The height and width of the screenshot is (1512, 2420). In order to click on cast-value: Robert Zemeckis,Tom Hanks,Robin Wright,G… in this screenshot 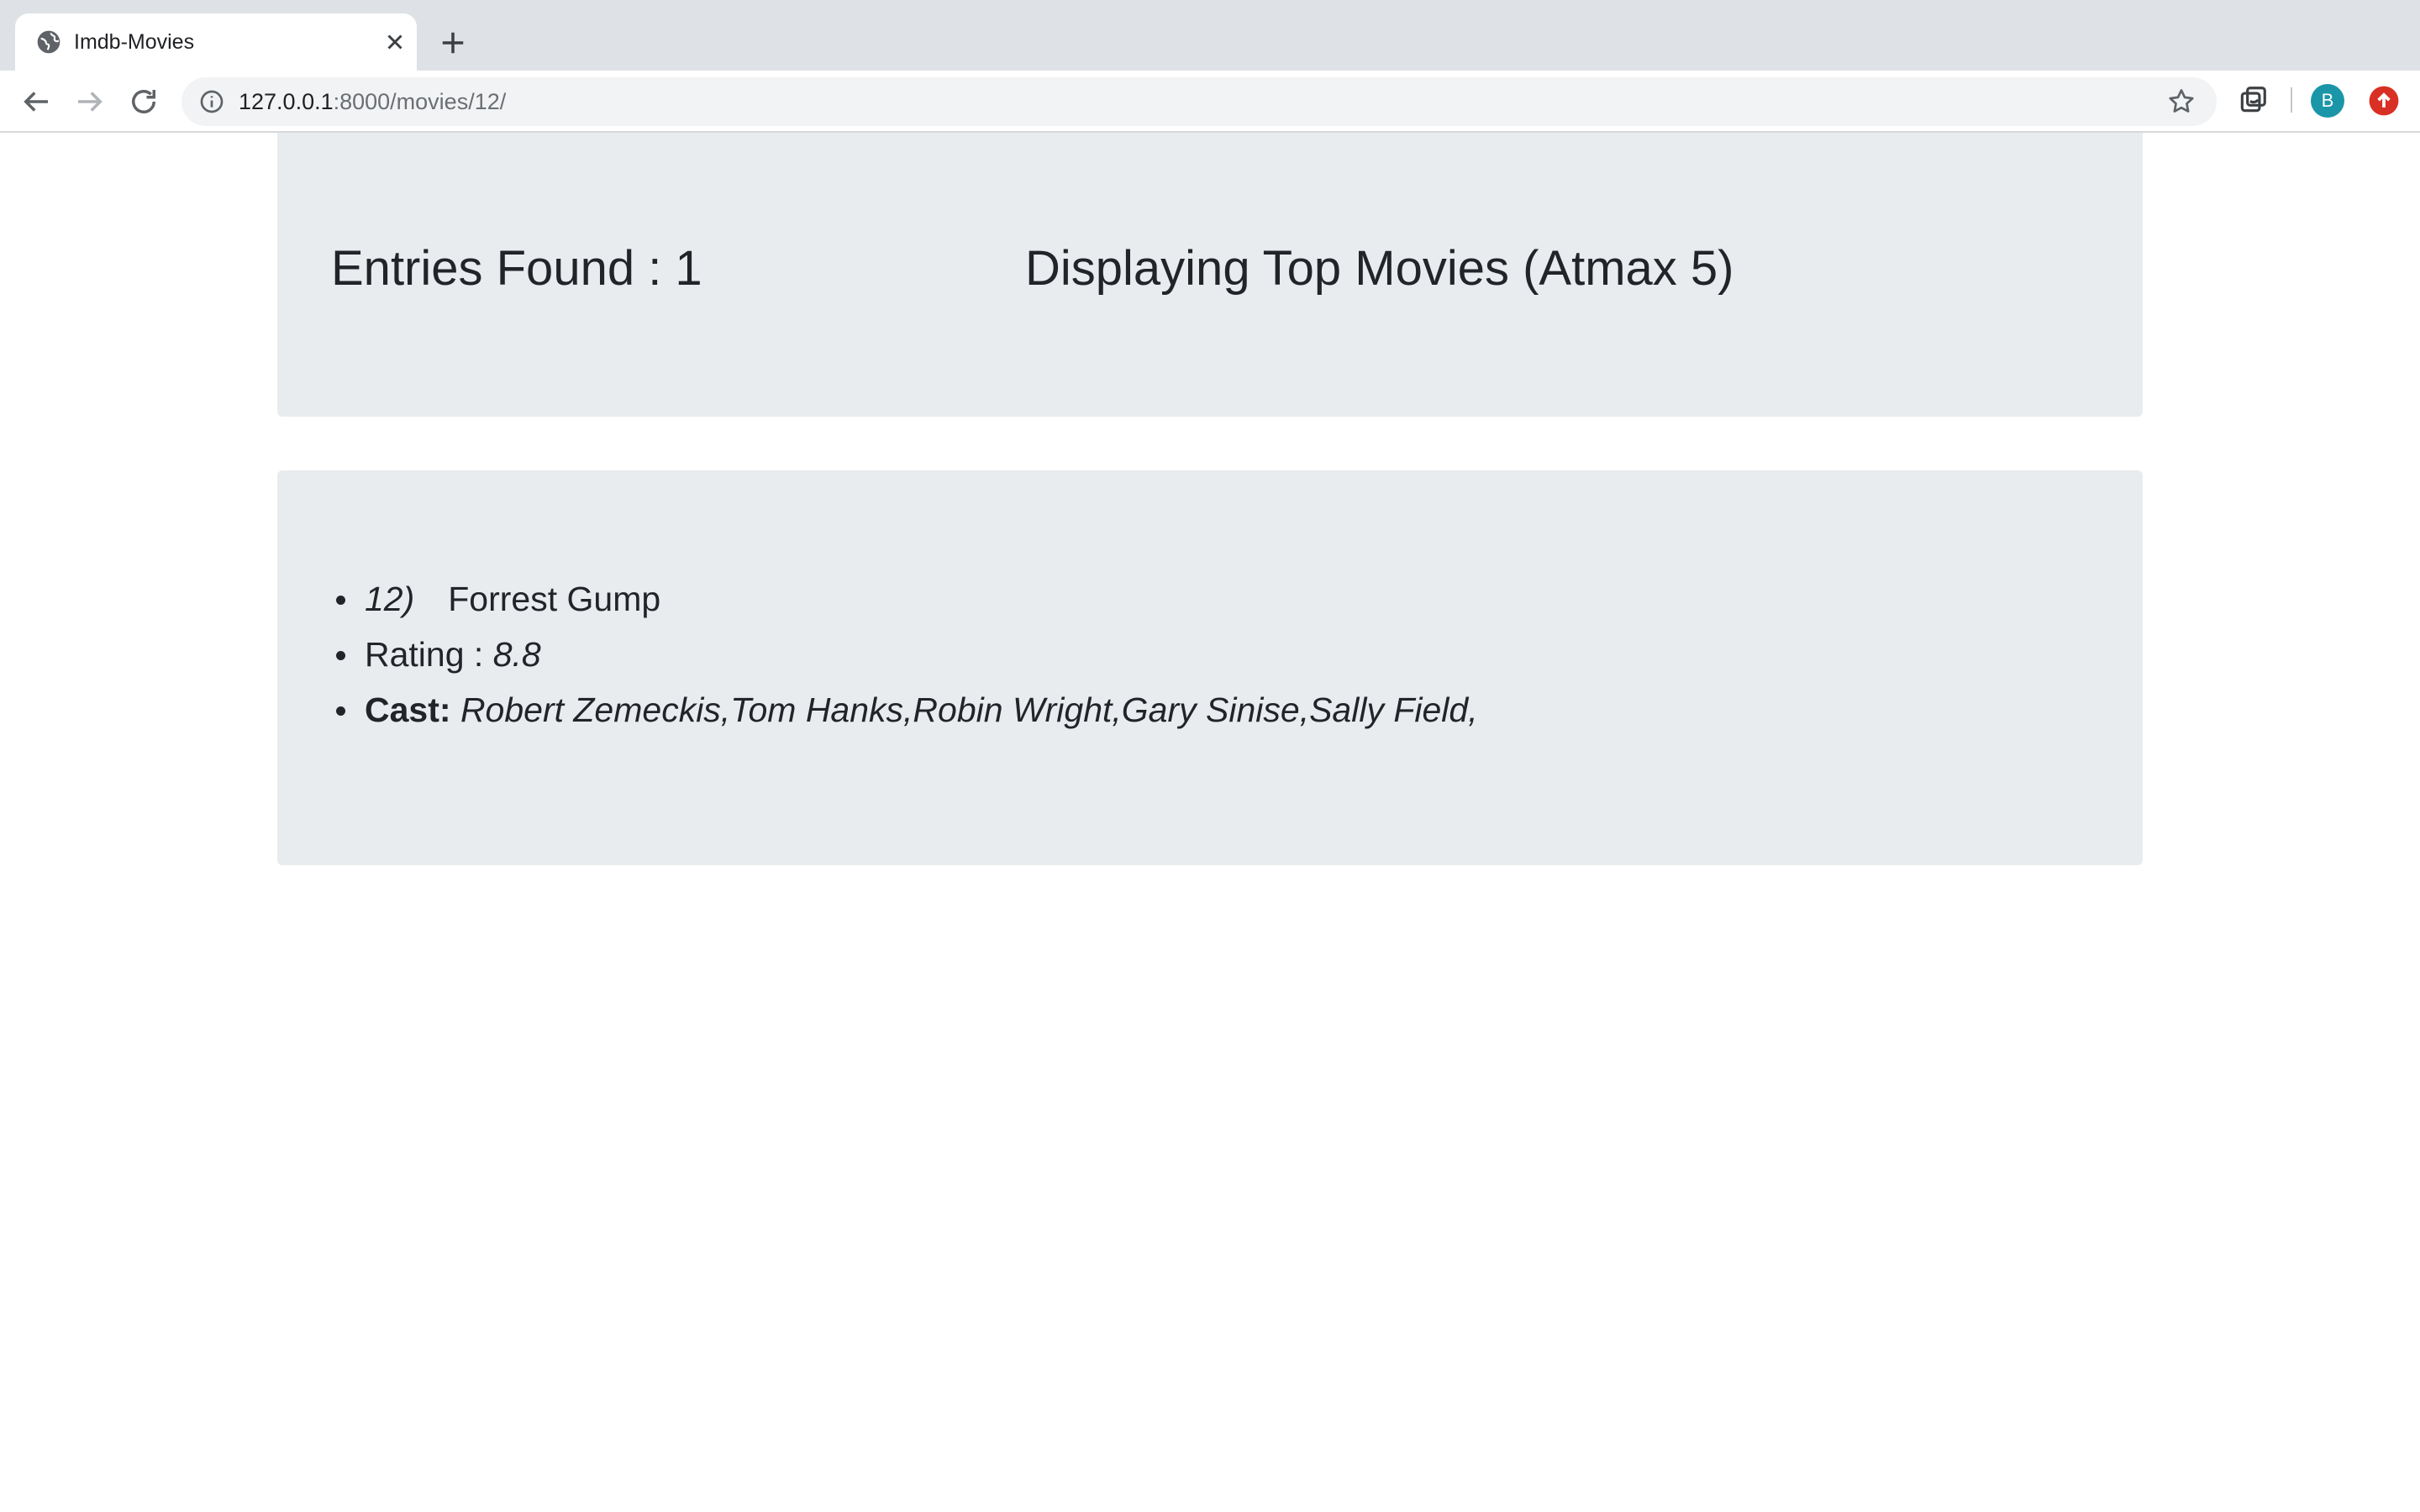, I will do `click(969, 709)`.